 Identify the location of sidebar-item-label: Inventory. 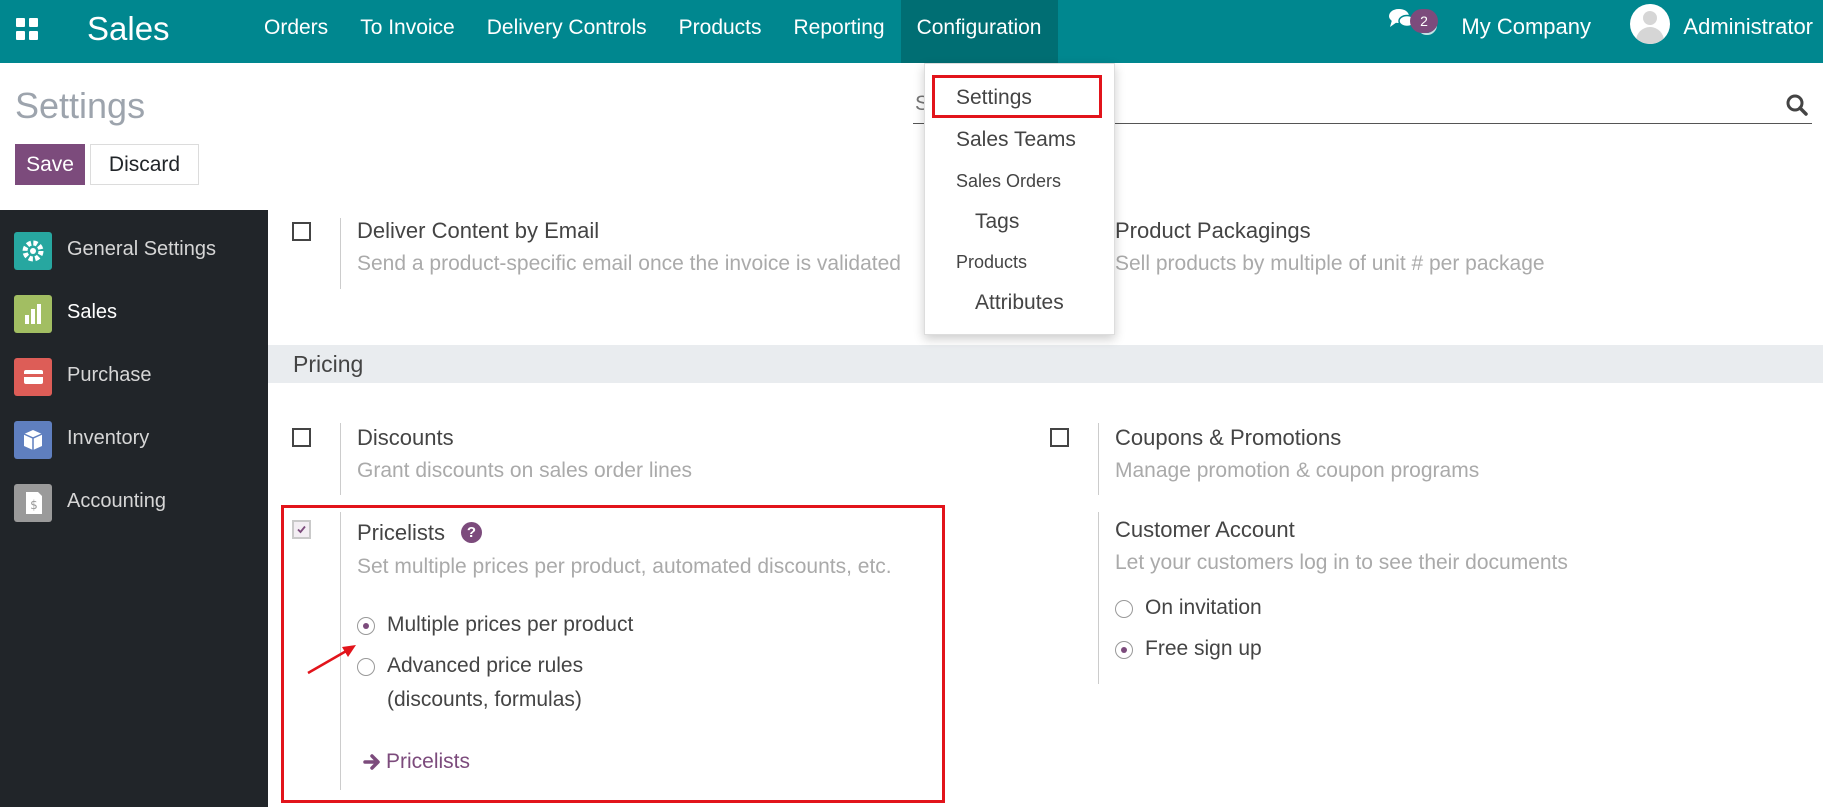
(108, 438).